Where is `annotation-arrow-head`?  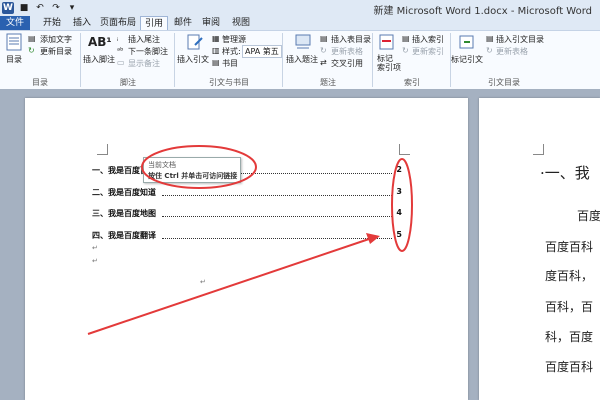
annotation-arrow-head is located at coordinates (373, 238).